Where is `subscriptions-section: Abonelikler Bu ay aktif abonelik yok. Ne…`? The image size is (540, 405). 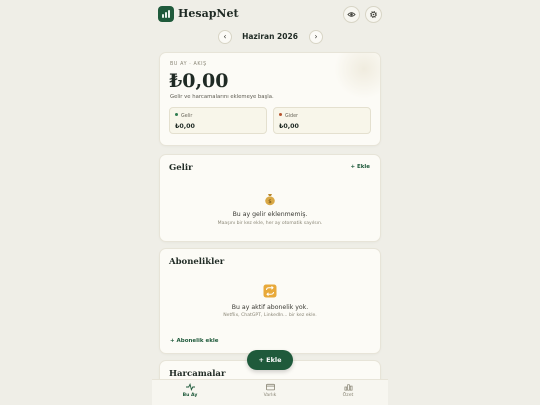
subscriptions-section: Abonelikler Bu ay aktif abonelik yok. Ne… is located at coordinates (270, 301).